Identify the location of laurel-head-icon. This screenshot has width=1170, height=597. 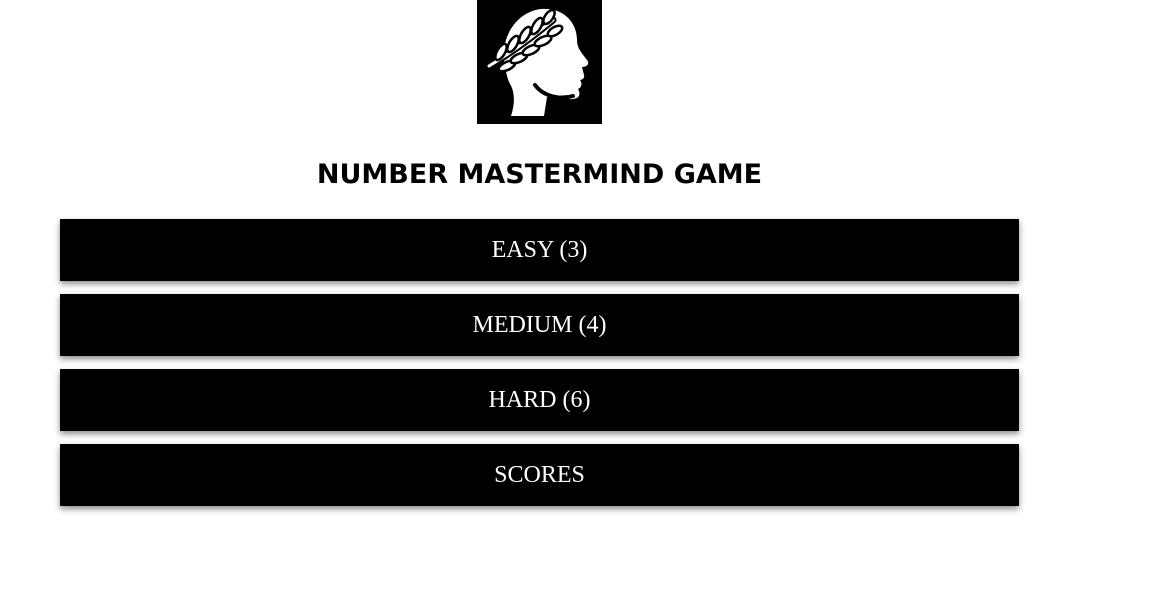
(539, 62).